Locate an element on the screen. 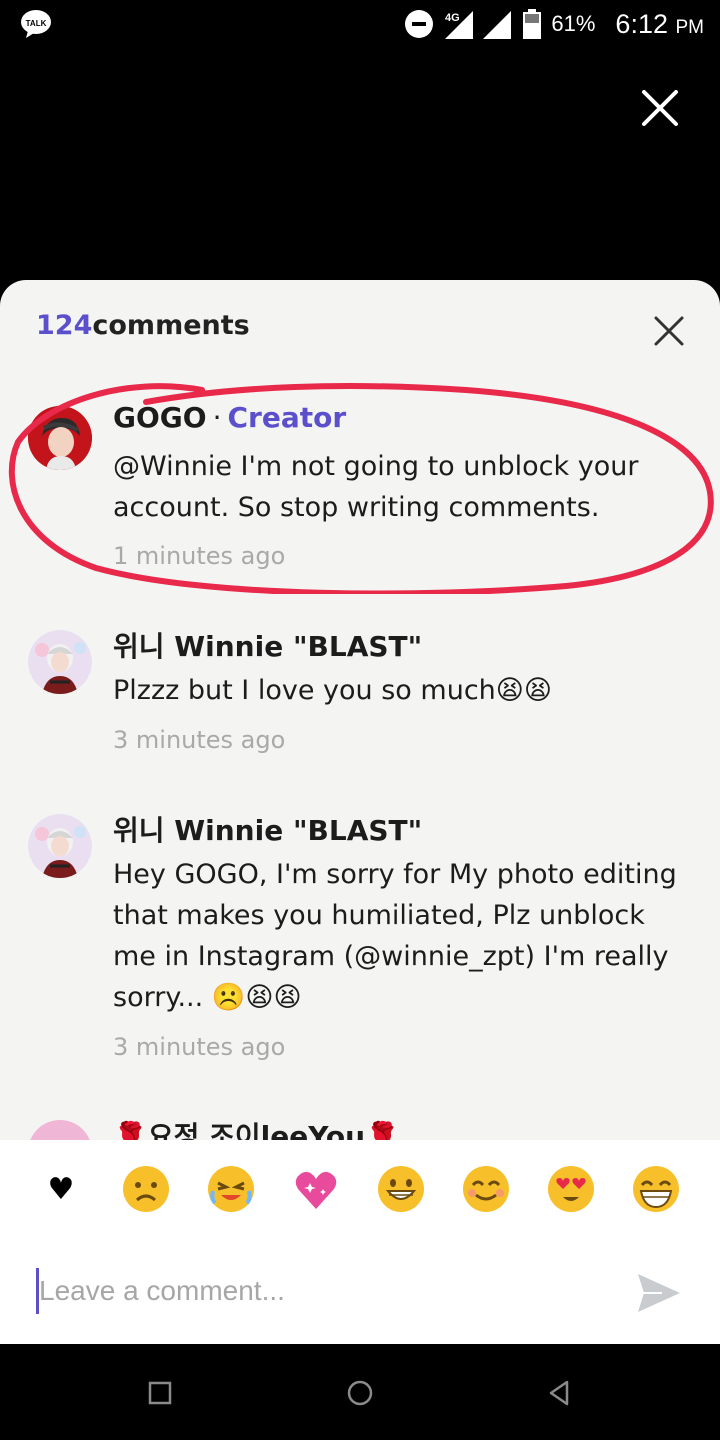  home-icon is located at coordinates (360, 1393).